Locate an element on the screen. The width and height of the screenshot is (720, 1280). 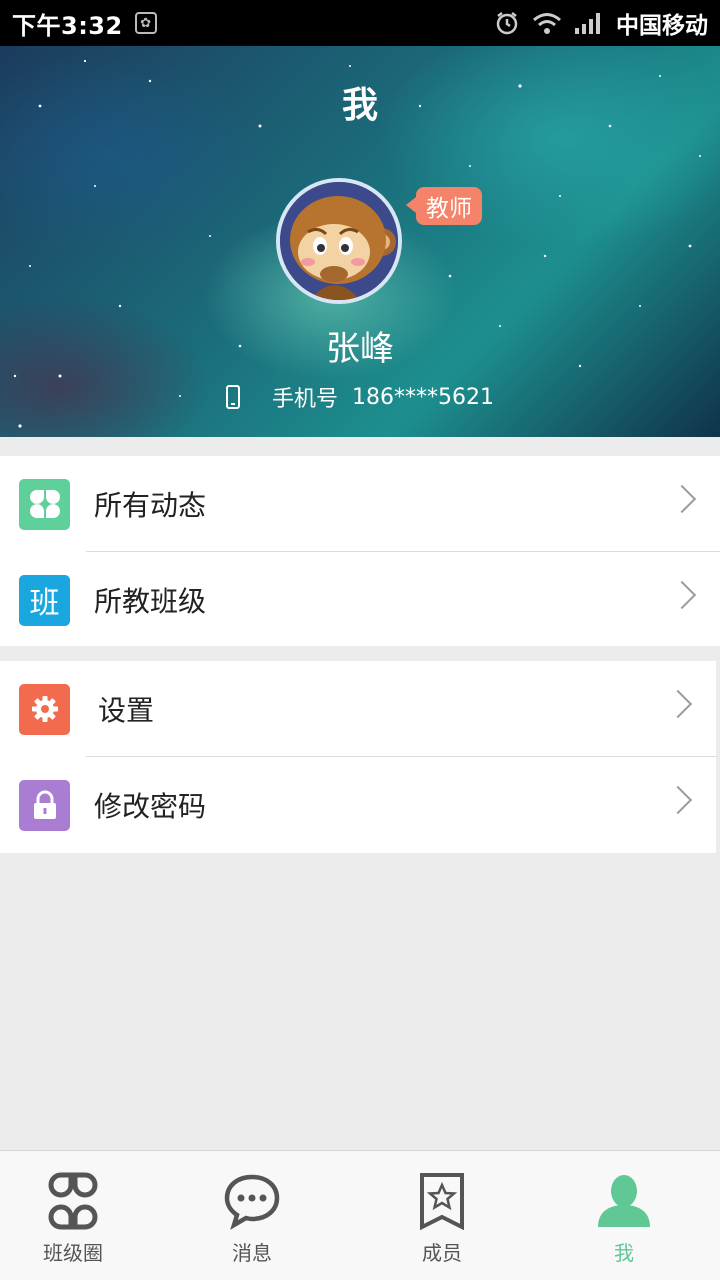
tab-me: 我 is located at coordinates (624, 1215).